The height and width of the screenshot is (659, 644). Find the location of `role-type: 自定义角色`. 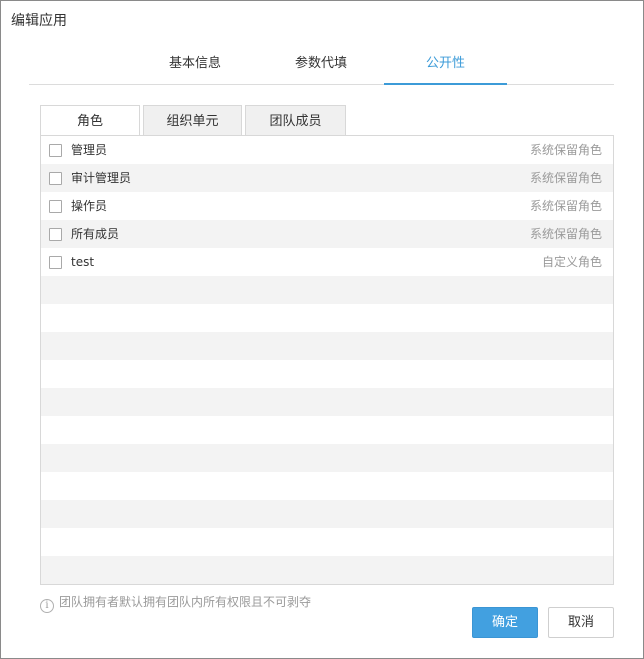

role-type: 自定义角色 is located at coordinates (571, 262).